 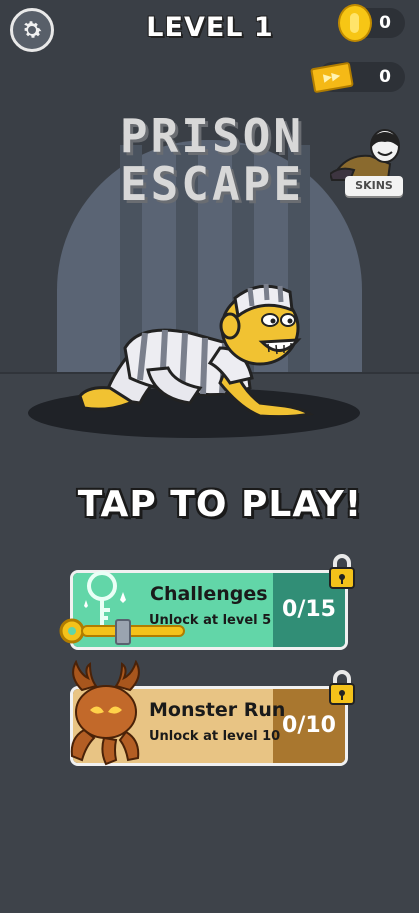 What do you see at coordinates (105, 713) in the screenshot?
I see `monster-icon` at bounding box center [105, 713].